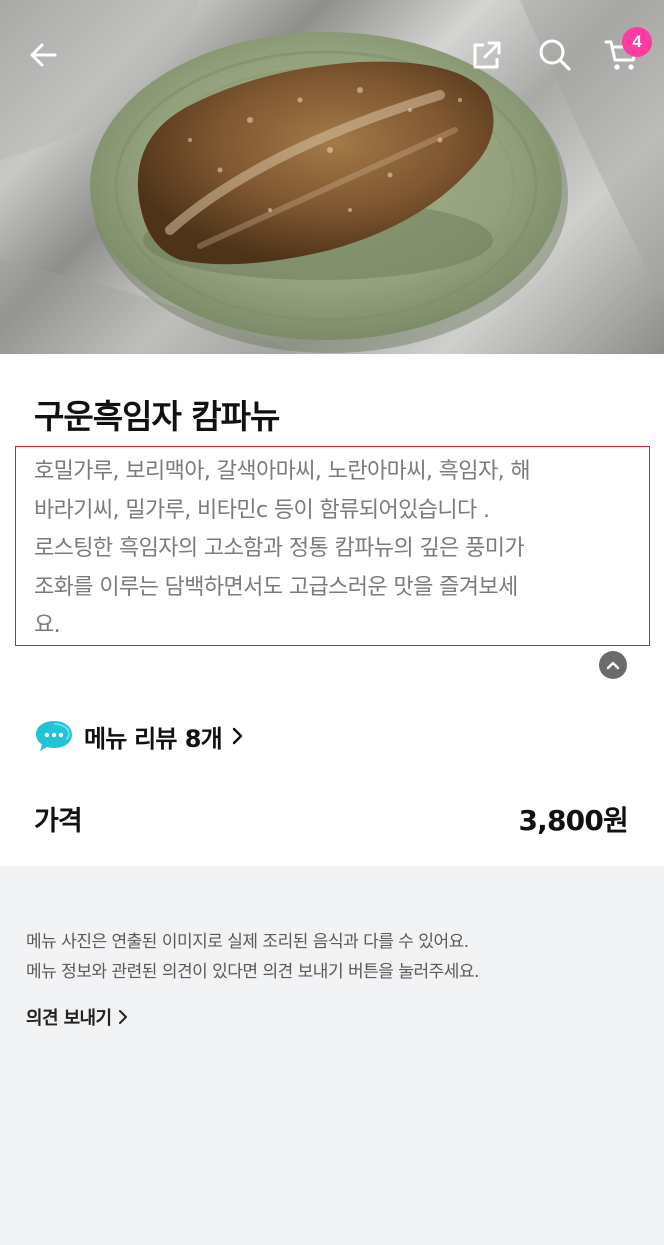  I want to click on price-value: 3,800원, so click(573, 820).